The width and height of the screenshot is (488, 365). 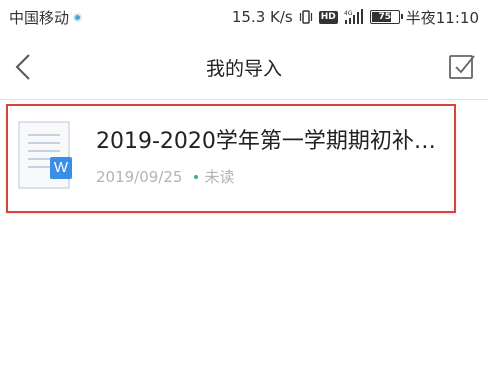 I want to click on status-left: 中国移动, so click(x=45, y=17).